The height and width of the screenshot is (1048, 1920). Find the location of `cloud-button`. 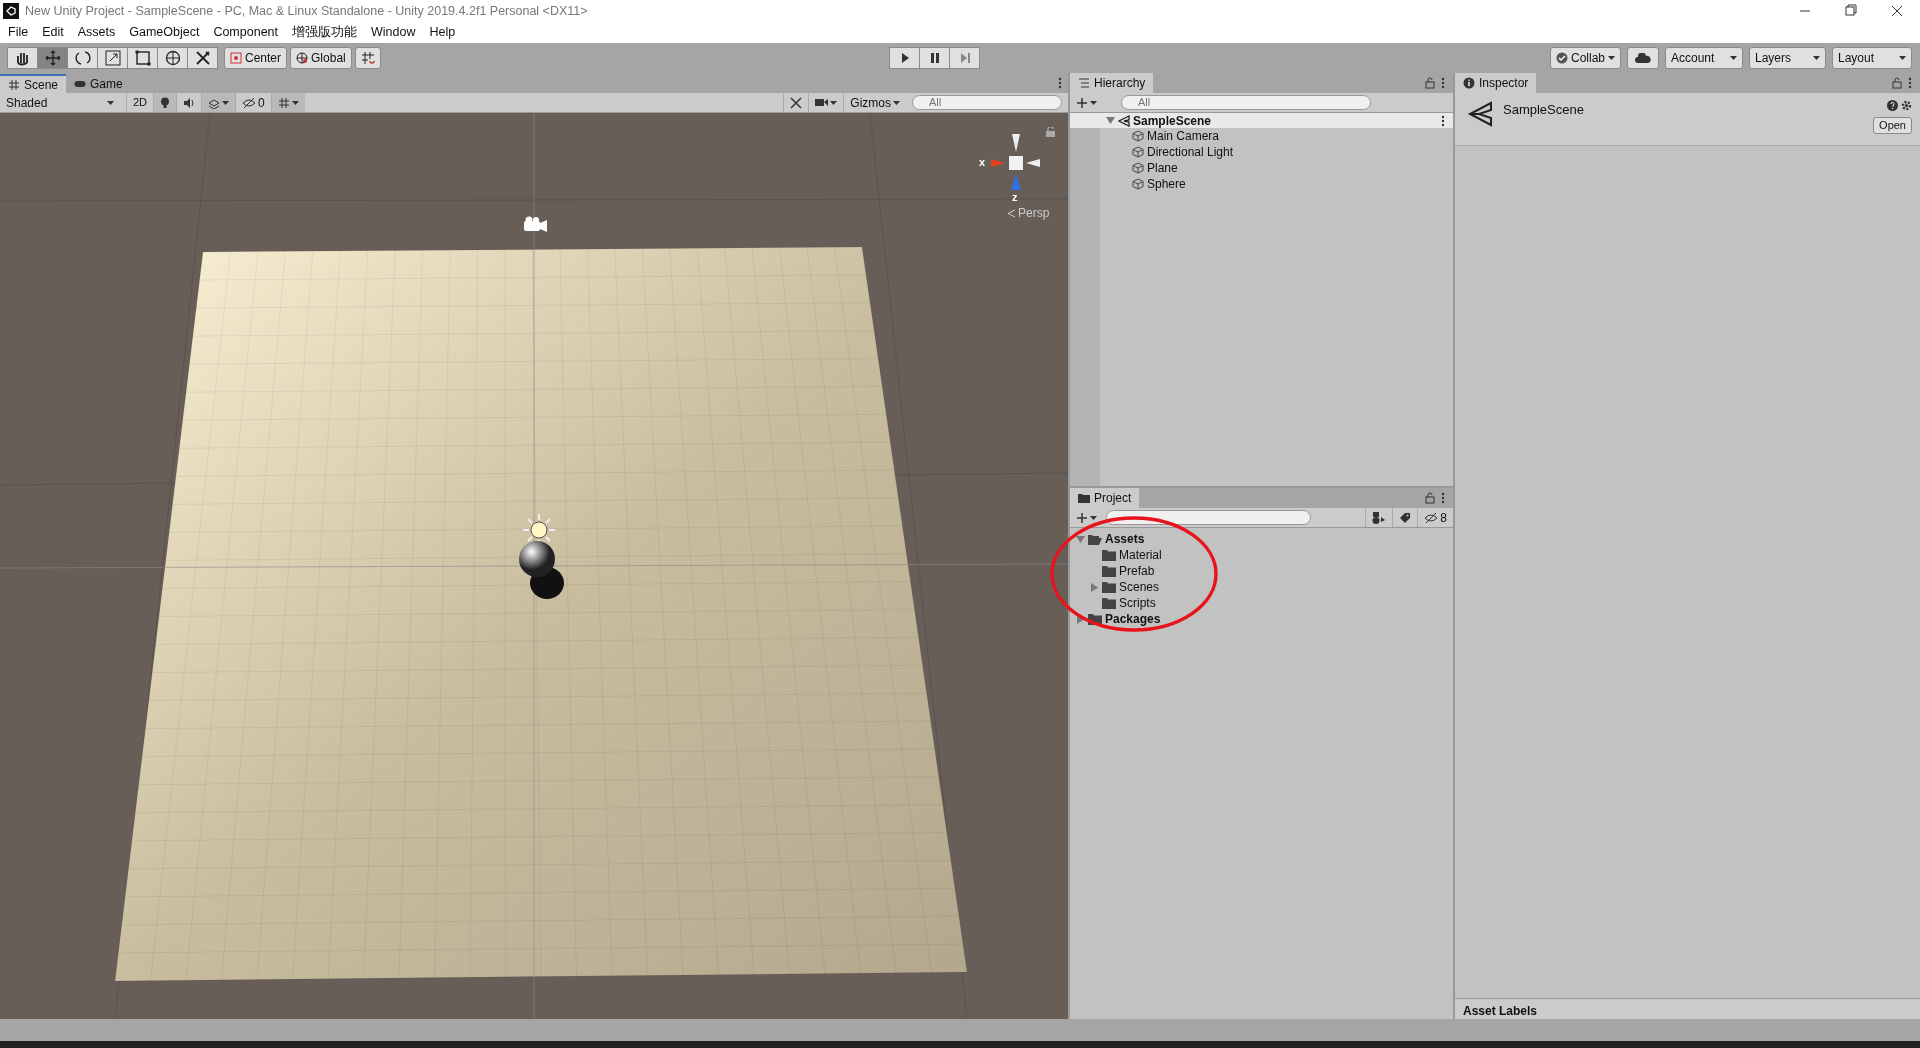

cloud-button is located at coordinates (1643, 58).